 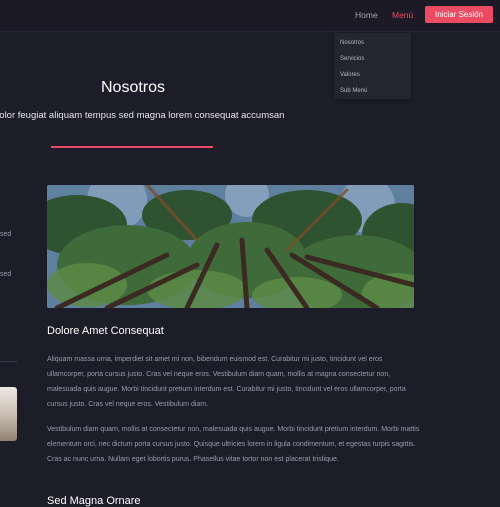 I want to click on dropdown-item-nosotros: Nosotros, so click(x=352, y=43).